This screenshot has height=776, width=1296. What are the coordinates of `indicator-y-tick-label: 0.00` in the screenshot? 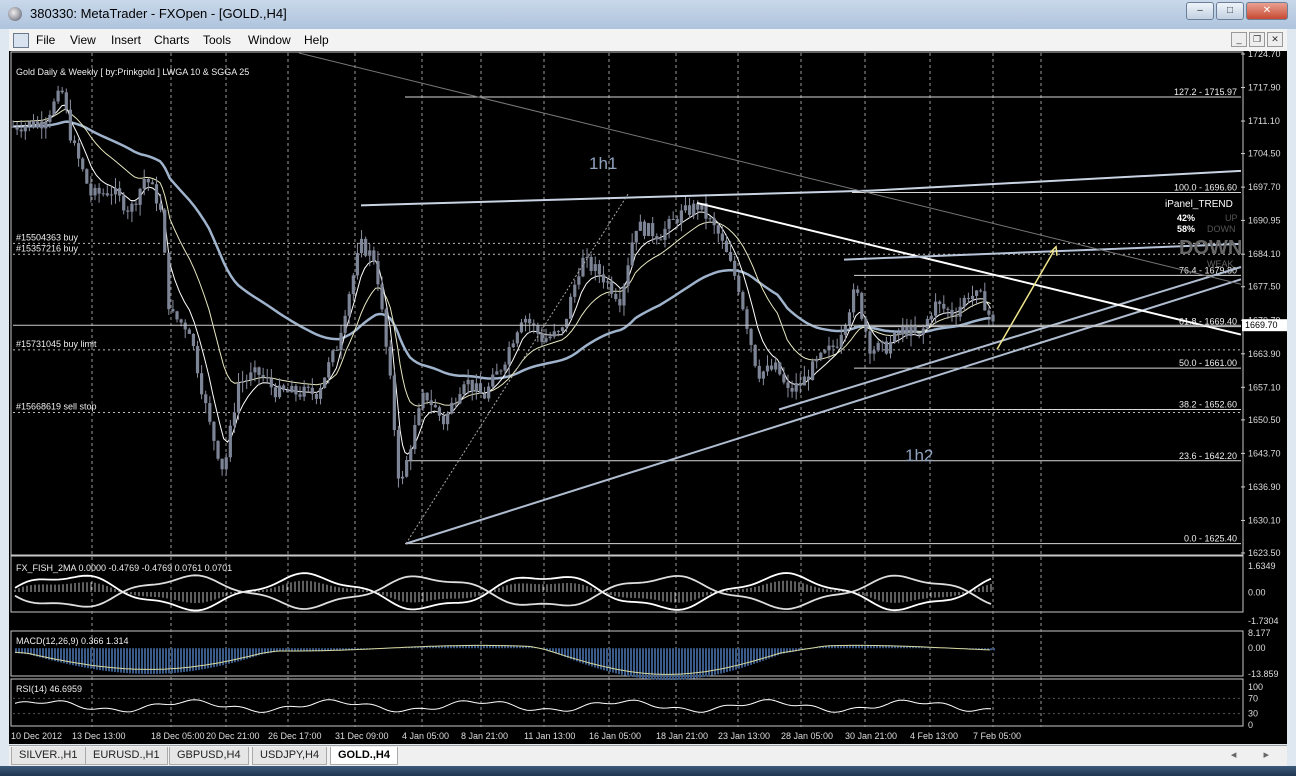 It's located at (1257, 648).